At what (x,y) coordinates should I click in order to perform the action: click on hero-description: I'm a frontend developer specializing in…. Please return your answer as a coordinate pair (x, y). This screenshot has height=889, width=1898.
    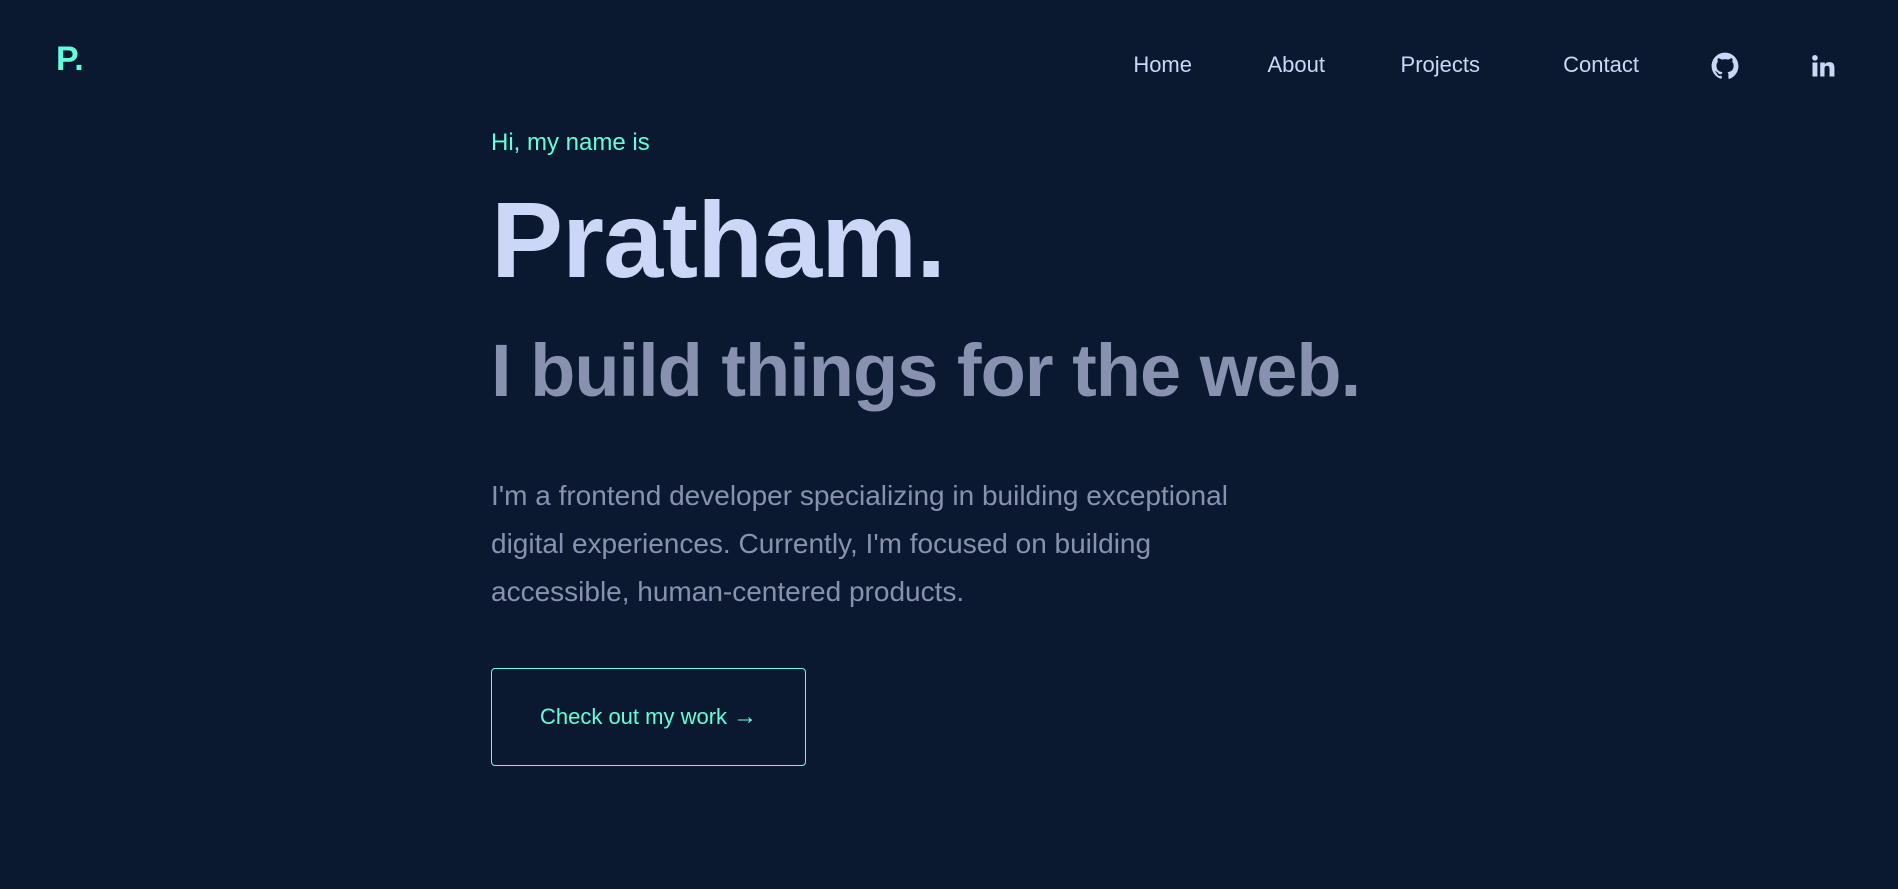
    Looking at the image, I should click on (859, 543).